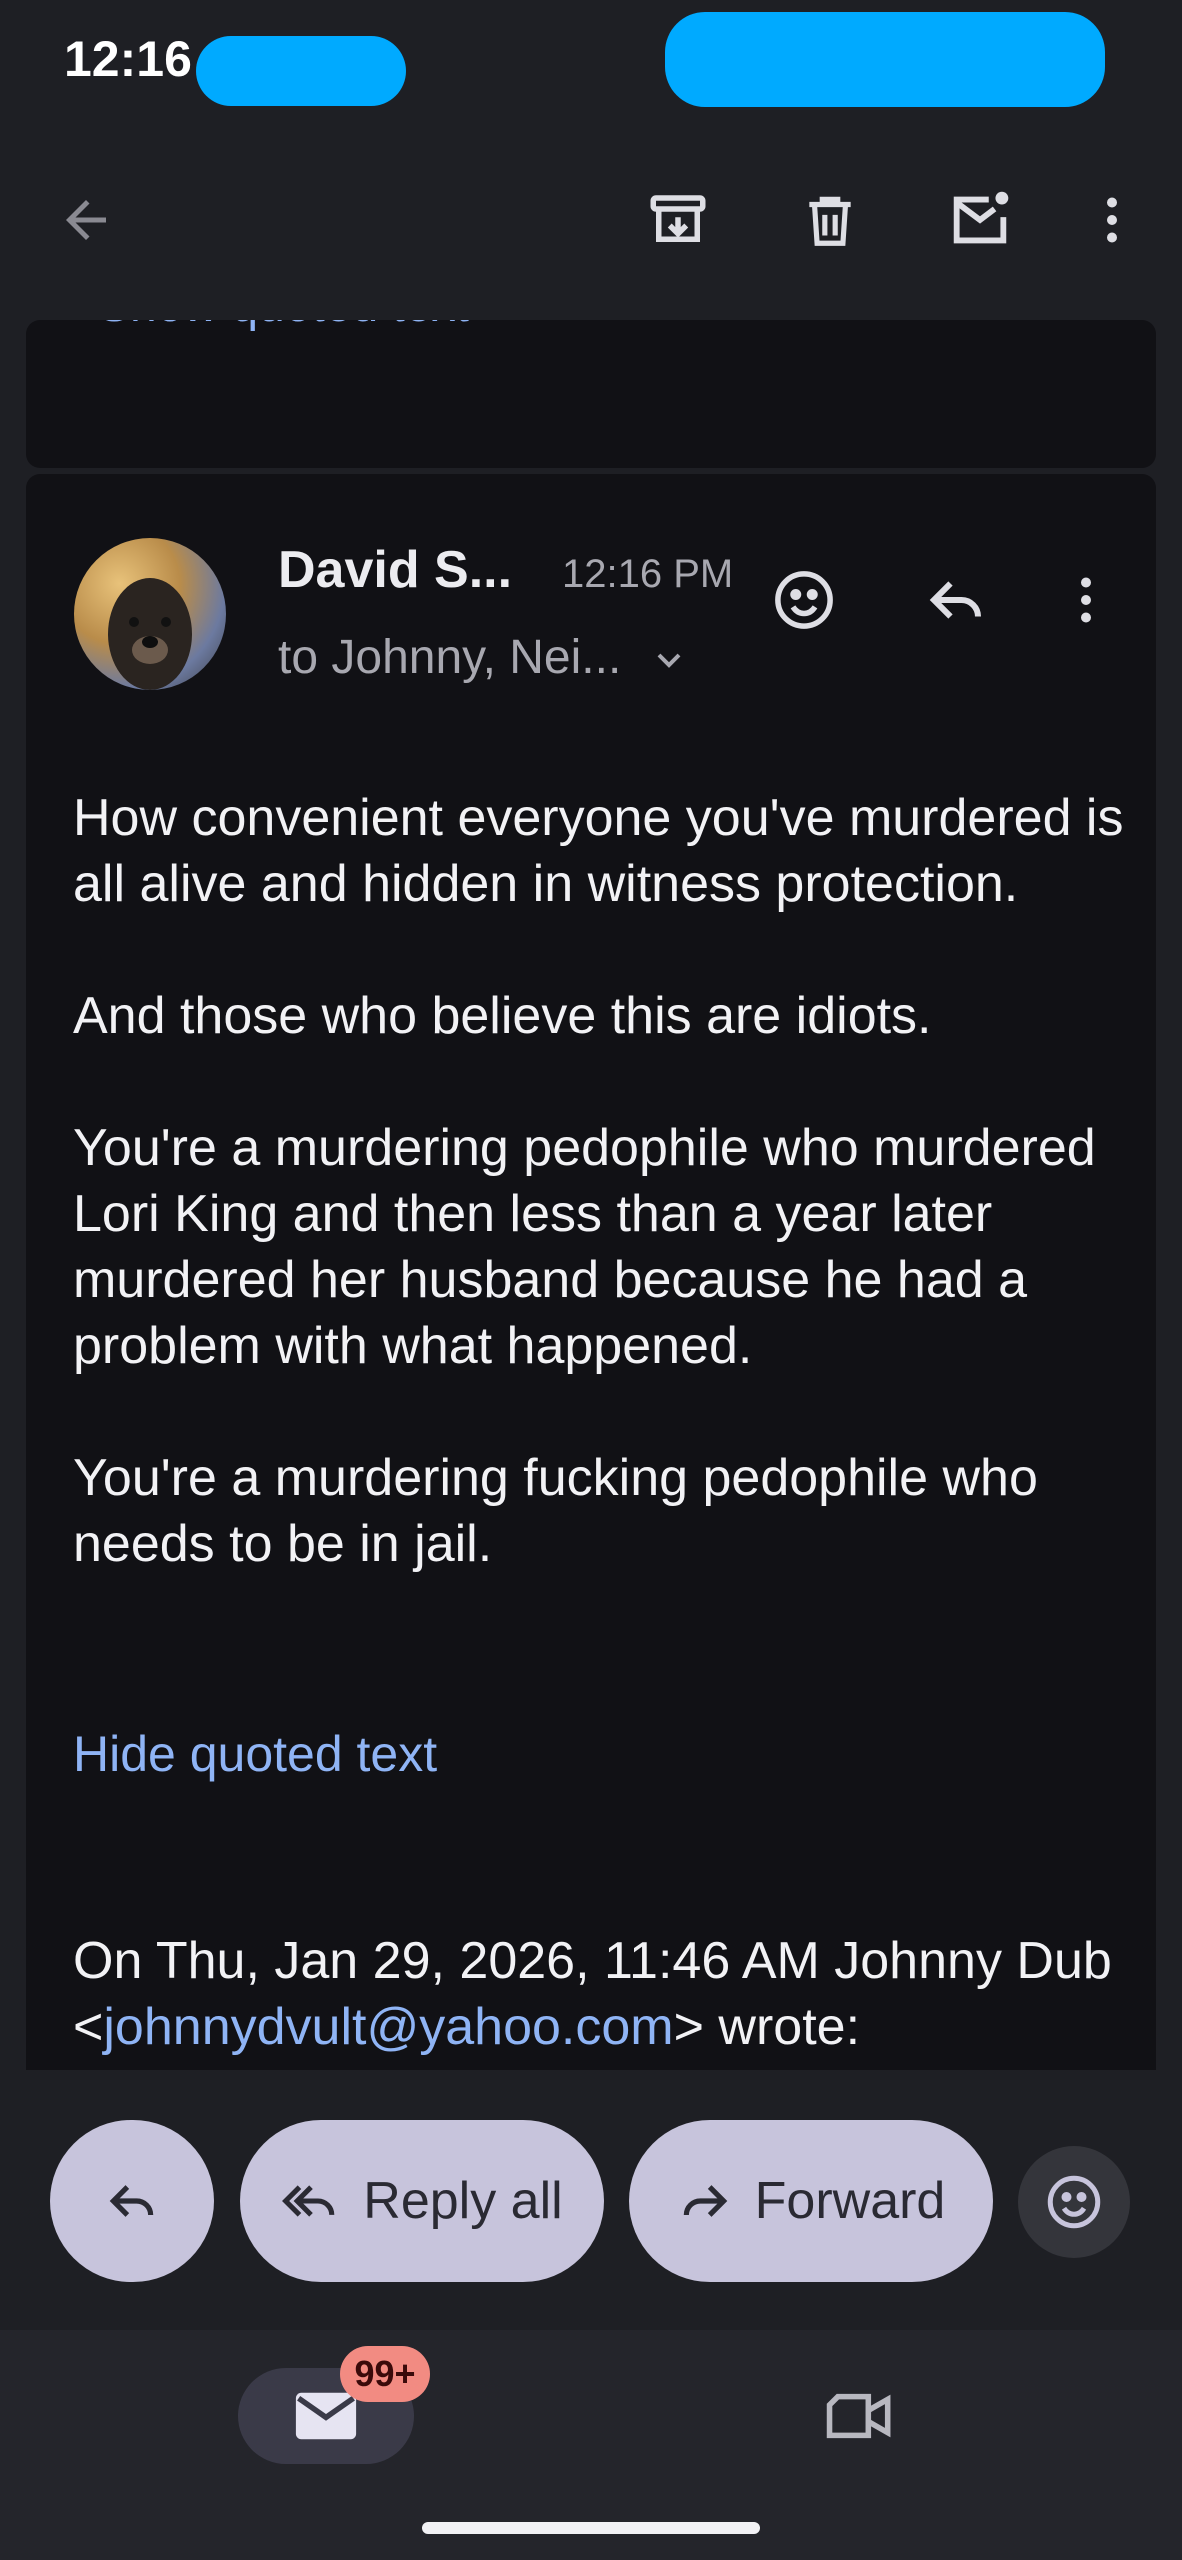 The width and height of the screenshot is (1182, 2560). I want to click on meet-video-icon, so click(860, 2416).